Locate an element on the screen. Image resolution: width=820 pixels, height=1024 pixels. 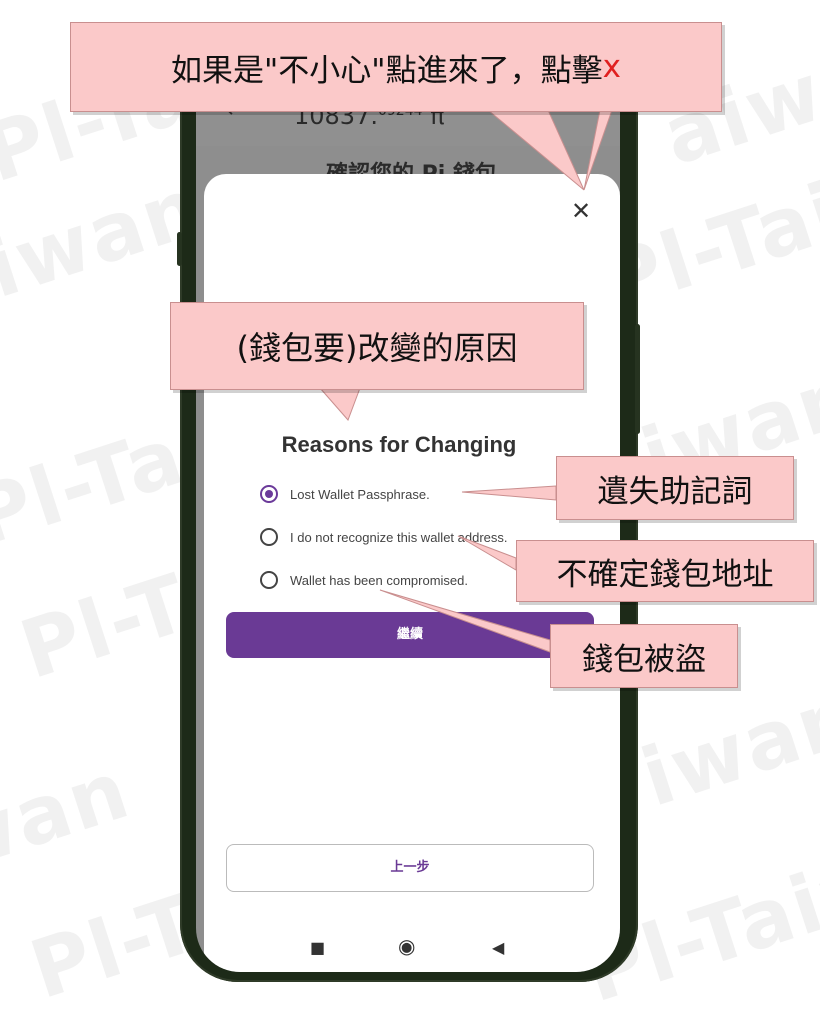
callout-stolen: 錢包被盜 is located at coordinates (644, 656).